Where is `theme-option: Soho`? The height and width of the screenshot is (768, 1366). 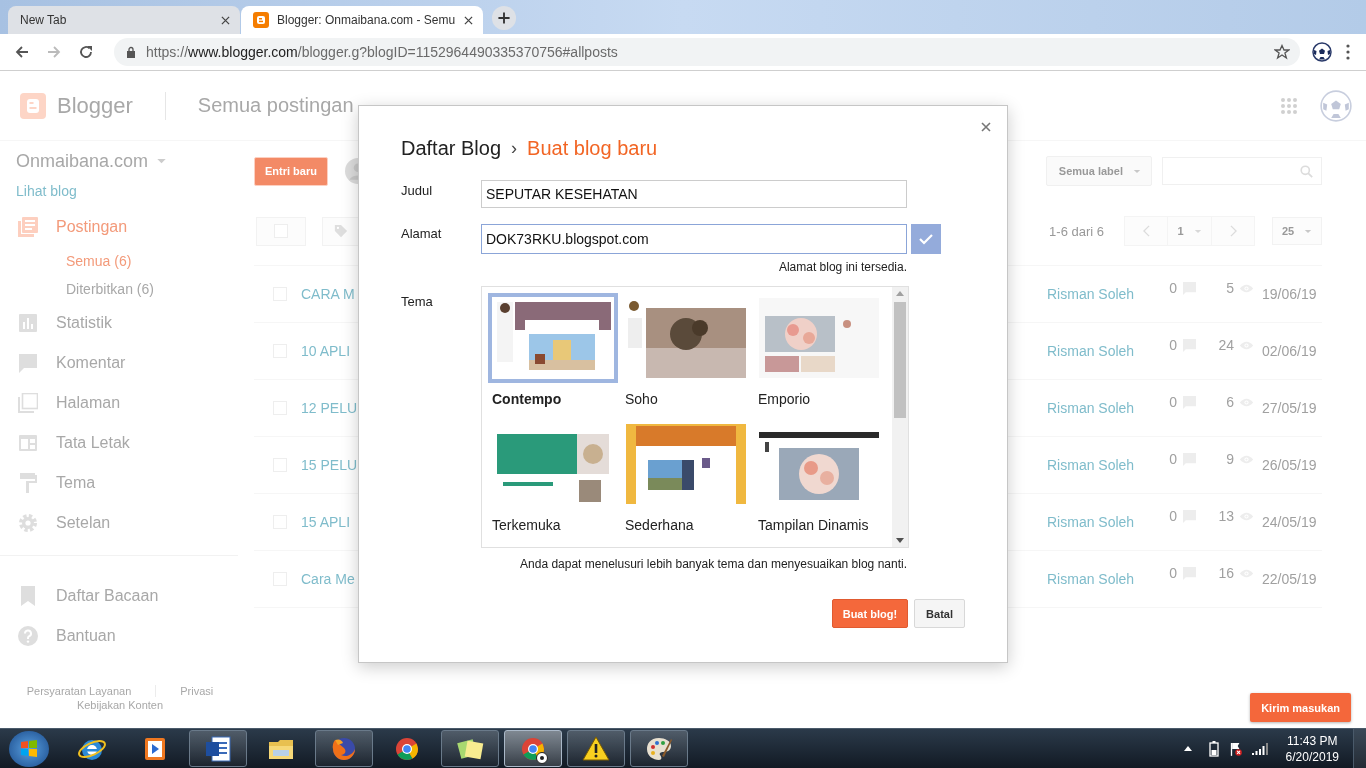
theme-option: Soho is located at coordinates (687, 350).